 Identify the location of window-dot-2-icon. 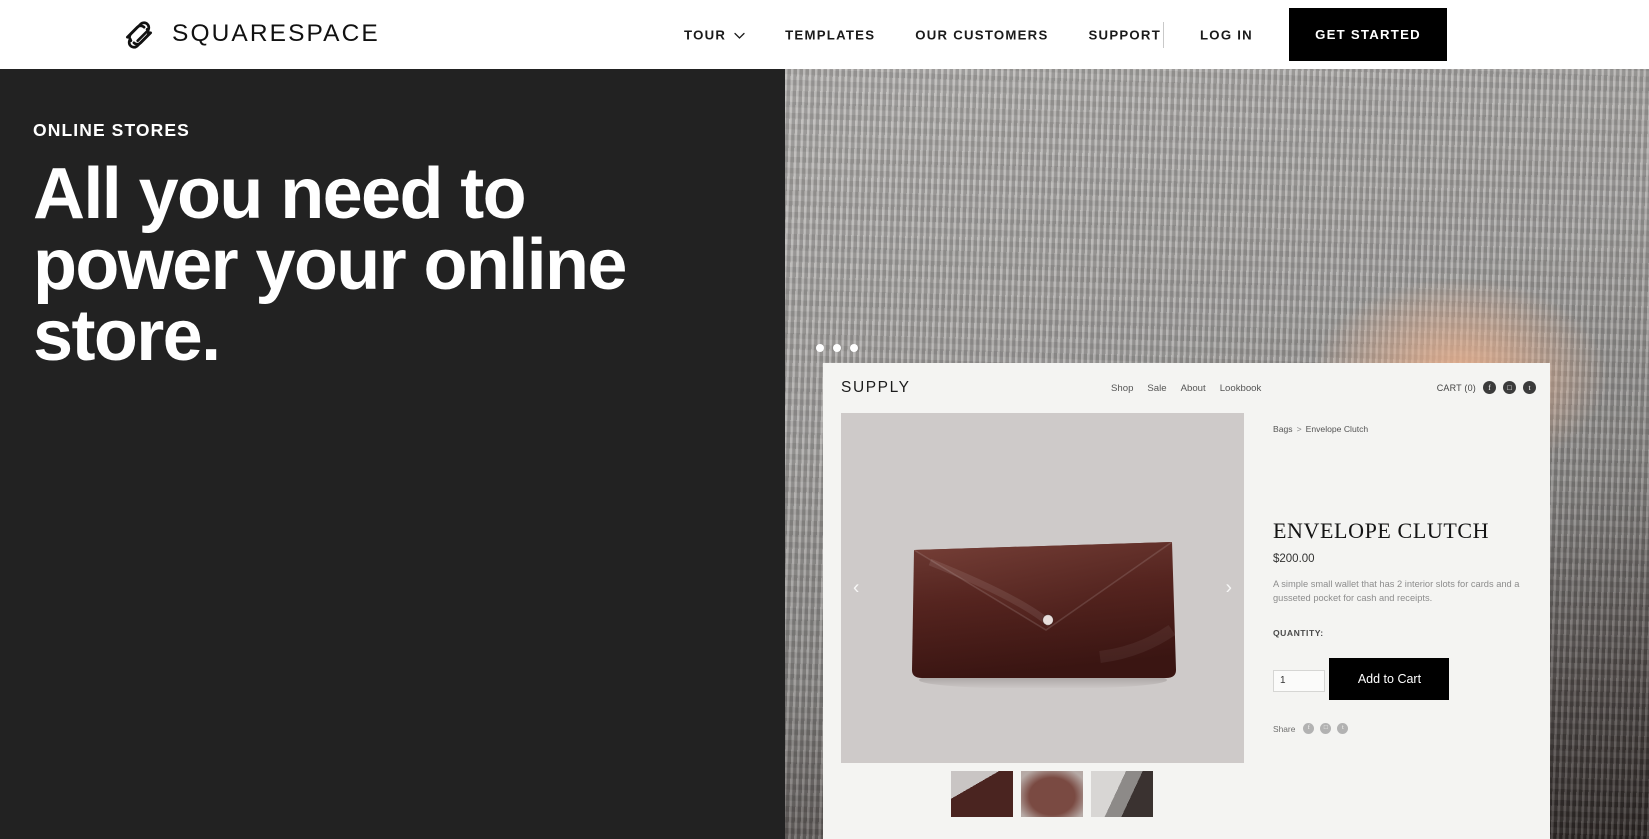
(837, 348).